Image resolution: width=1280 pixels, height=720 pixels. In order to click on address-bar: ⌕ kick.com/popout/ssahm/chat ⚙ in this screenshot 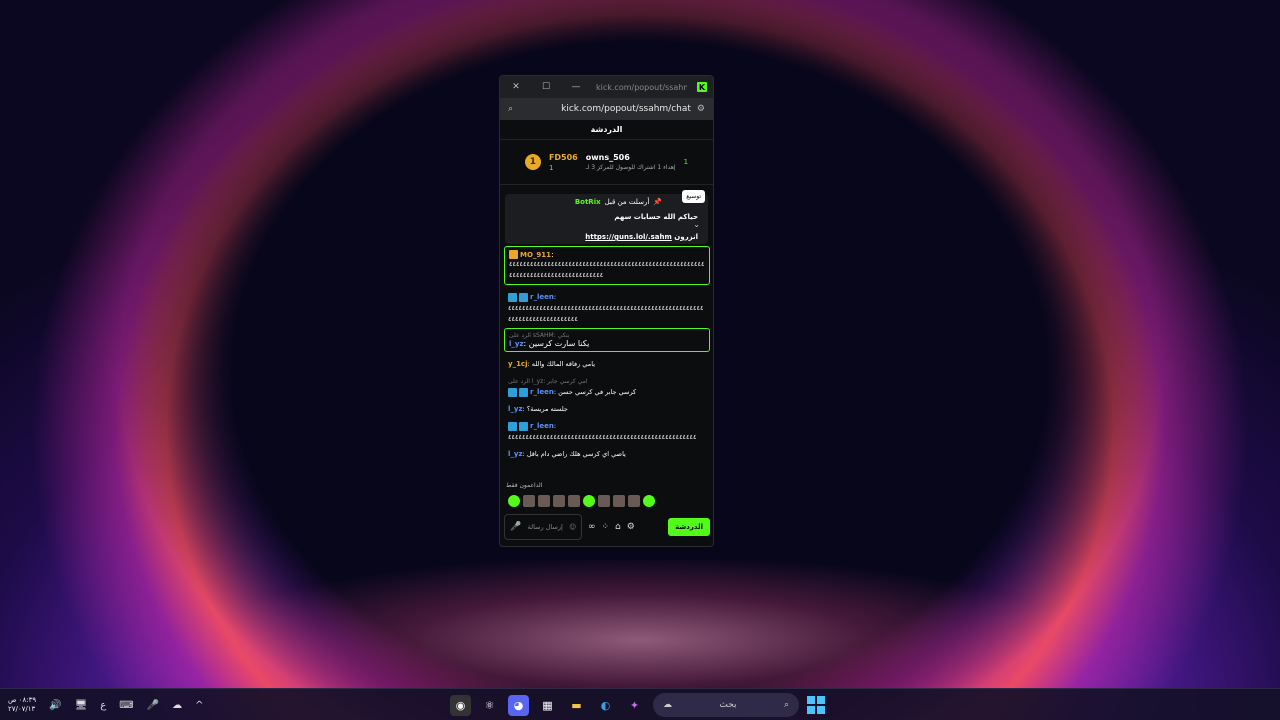, I will do `click(606, 109)`.